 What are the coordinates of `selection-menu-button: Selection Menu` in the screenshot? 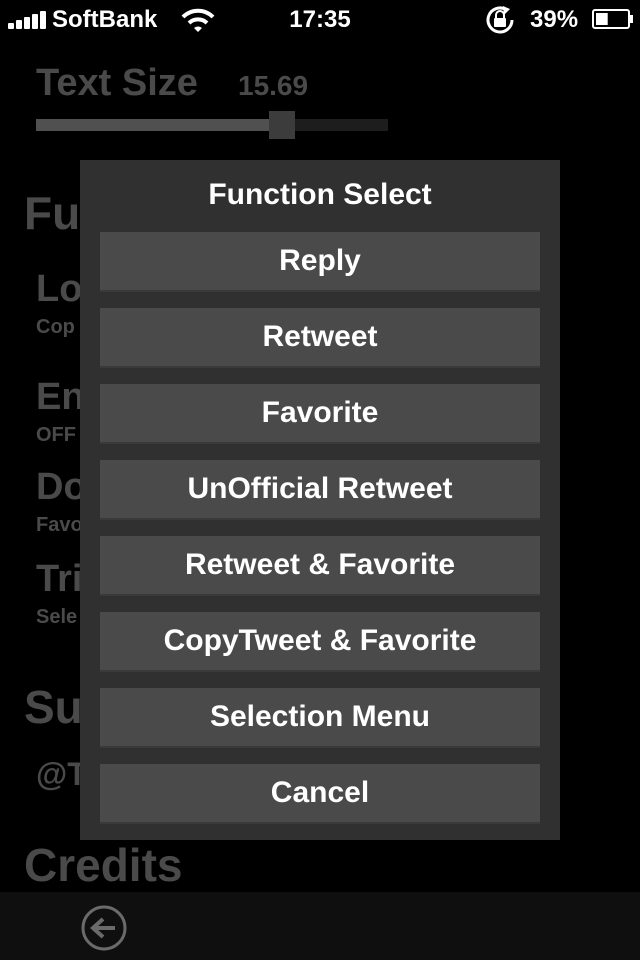 It's located at (320, 718).